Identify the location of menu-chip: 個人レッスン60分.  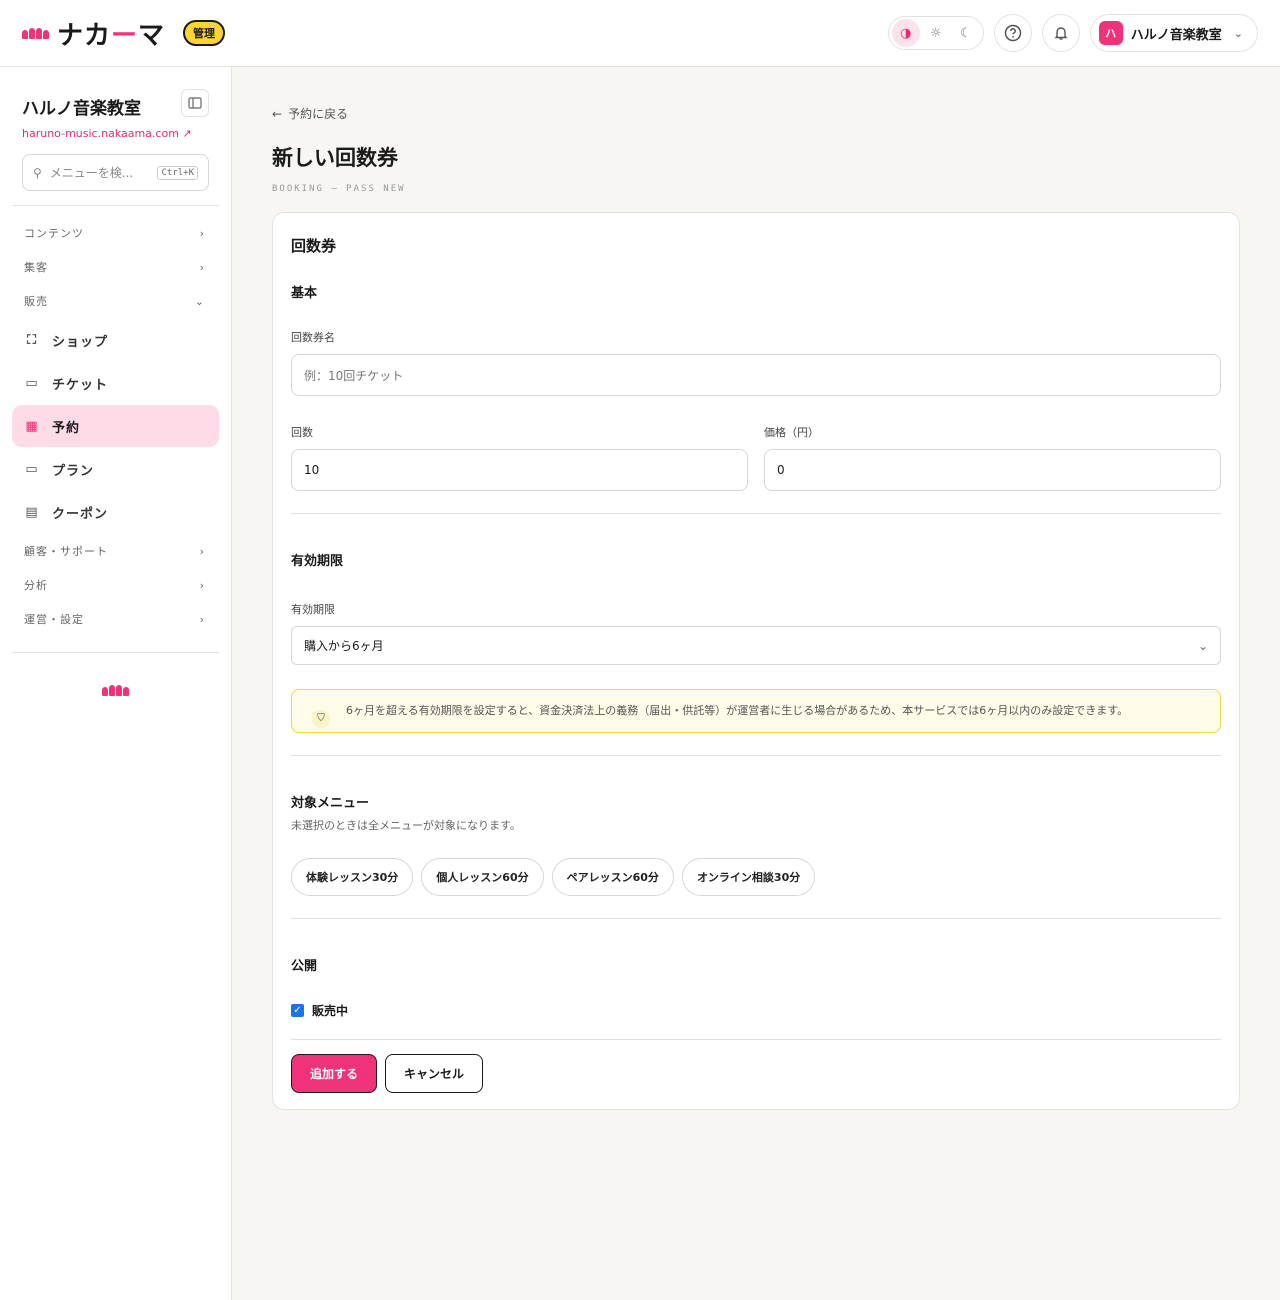
(482, 877).